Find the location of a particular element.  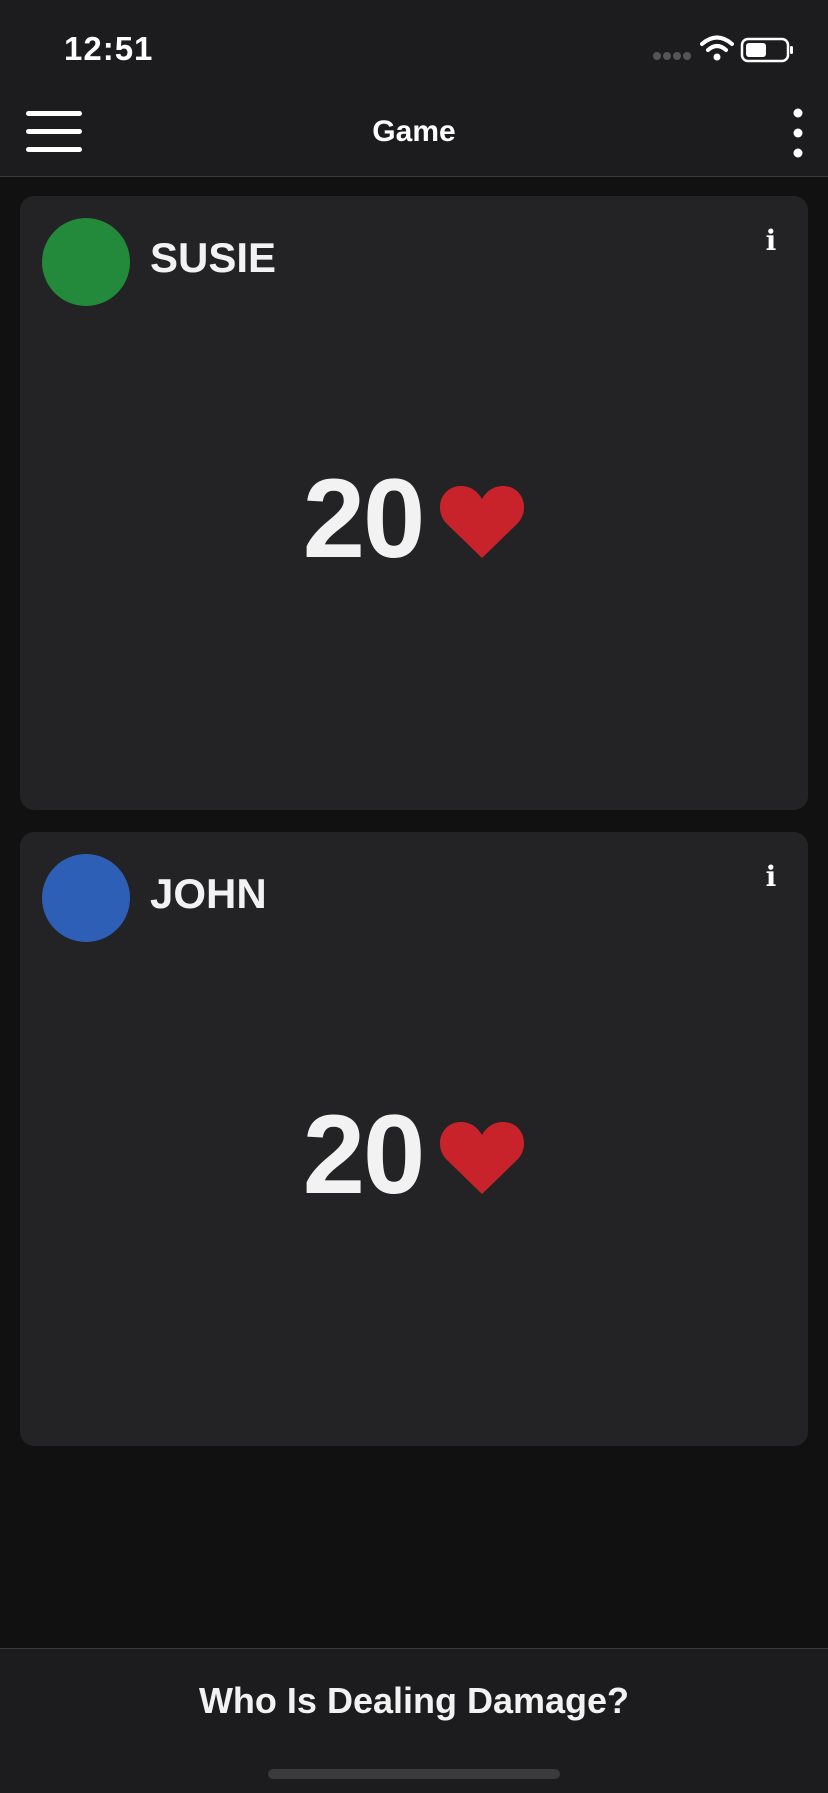

player-name: SUSIE is located at coordinates (213, 257).